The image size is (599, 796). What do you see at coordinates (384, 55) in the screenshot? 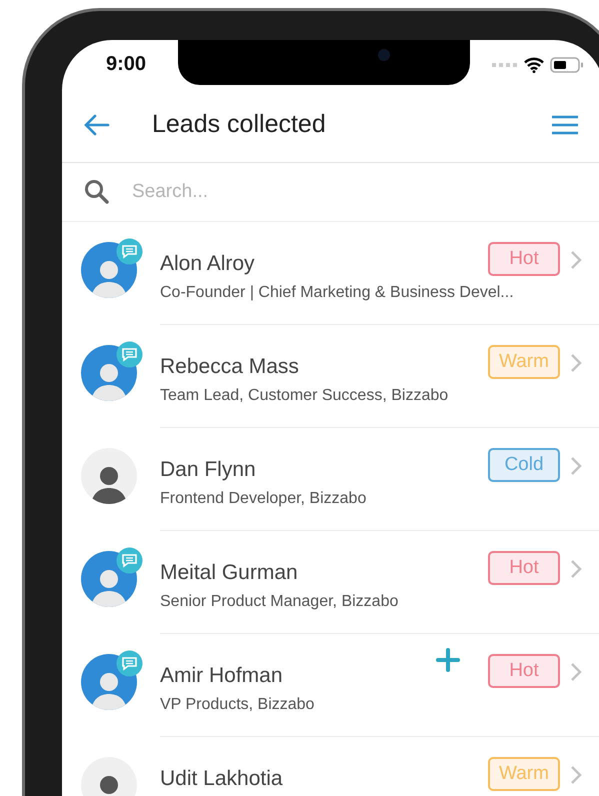
I see `camera-icon` at bounding box center [384, 55].